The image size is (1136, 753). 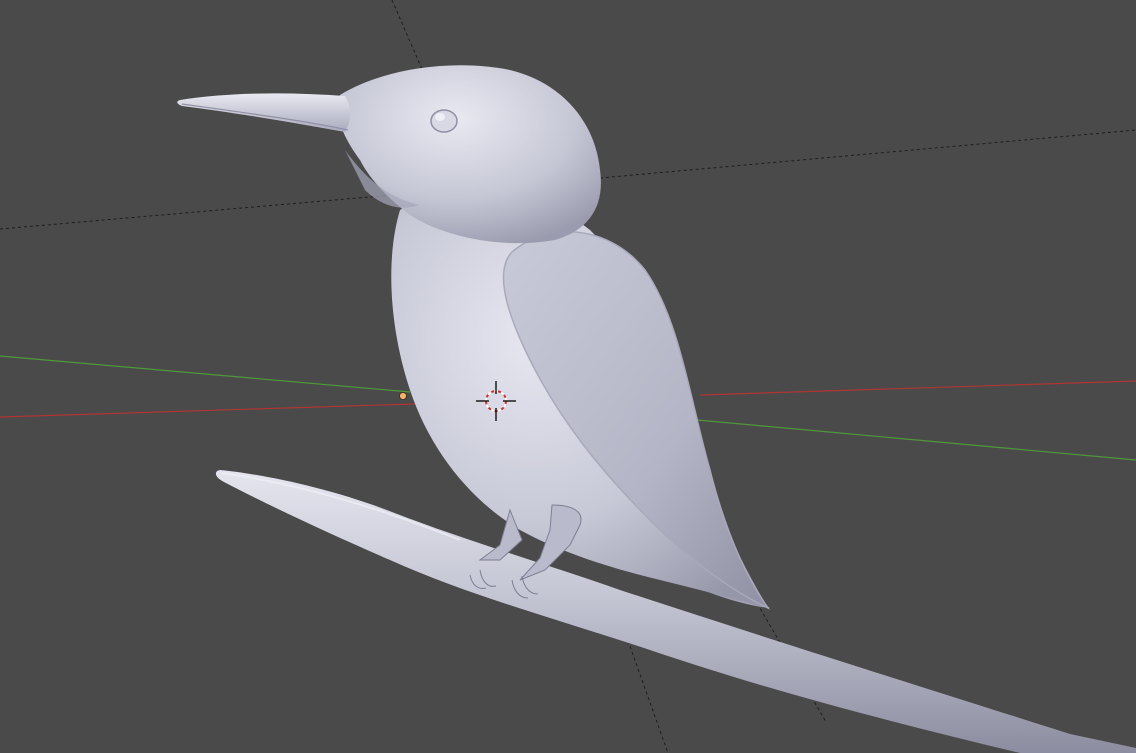 What do you see at coordinates (917, 388) in the screenshot?
I see `x-axis-line-right` at bounding box center [917, 388].